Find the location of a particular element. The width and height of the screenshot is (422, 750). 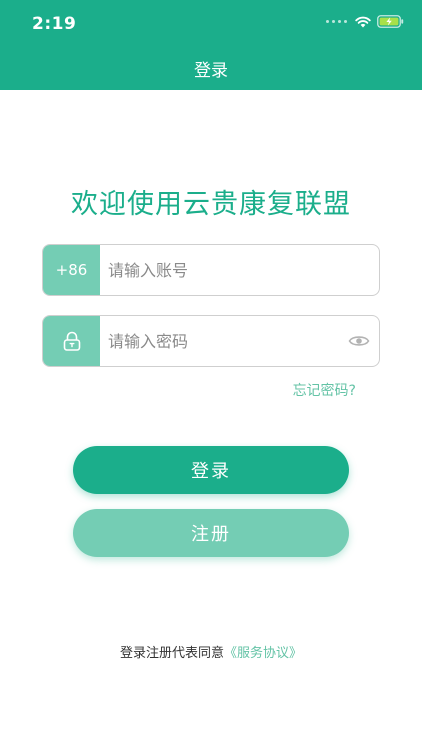

agreement-text: 登录注册代表同意《服务协议》 is located at coordinates (211, 651).